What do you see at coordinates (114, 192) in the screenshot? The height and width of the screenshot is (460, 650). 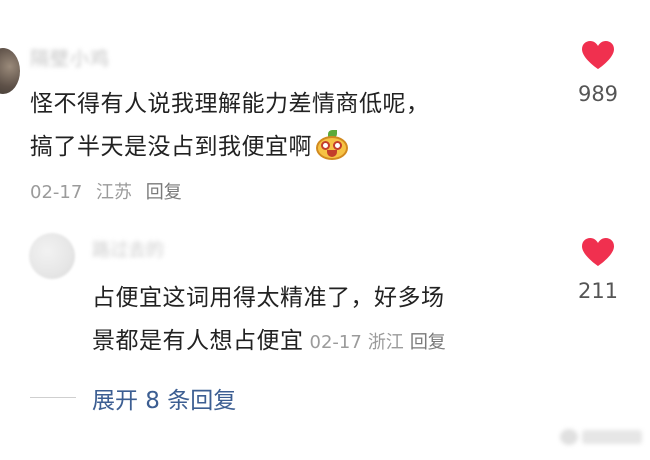 I see `comment-location: 江苏` at bounding box center [114, 192].